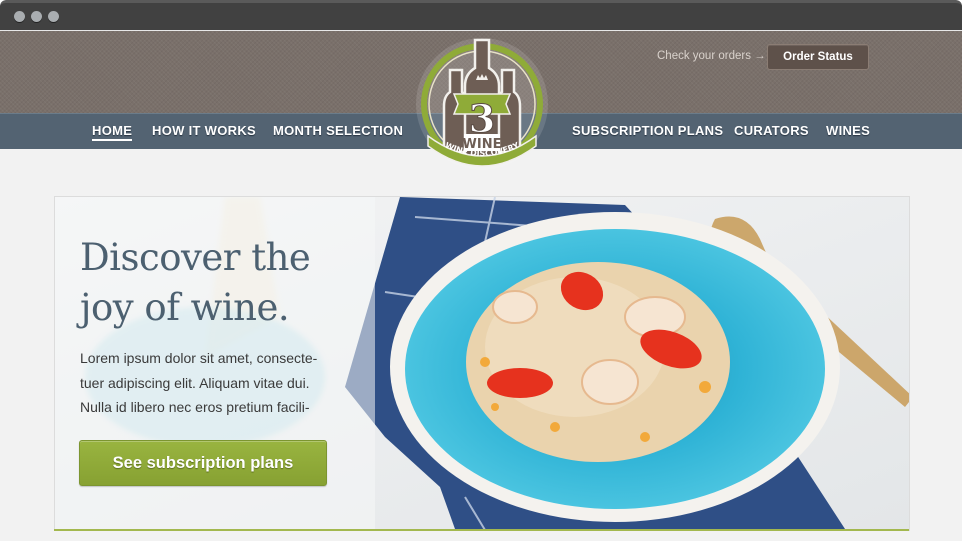 The image size is (962, 541). I want to click on order-status-button: Order Status, so click(818, 57).